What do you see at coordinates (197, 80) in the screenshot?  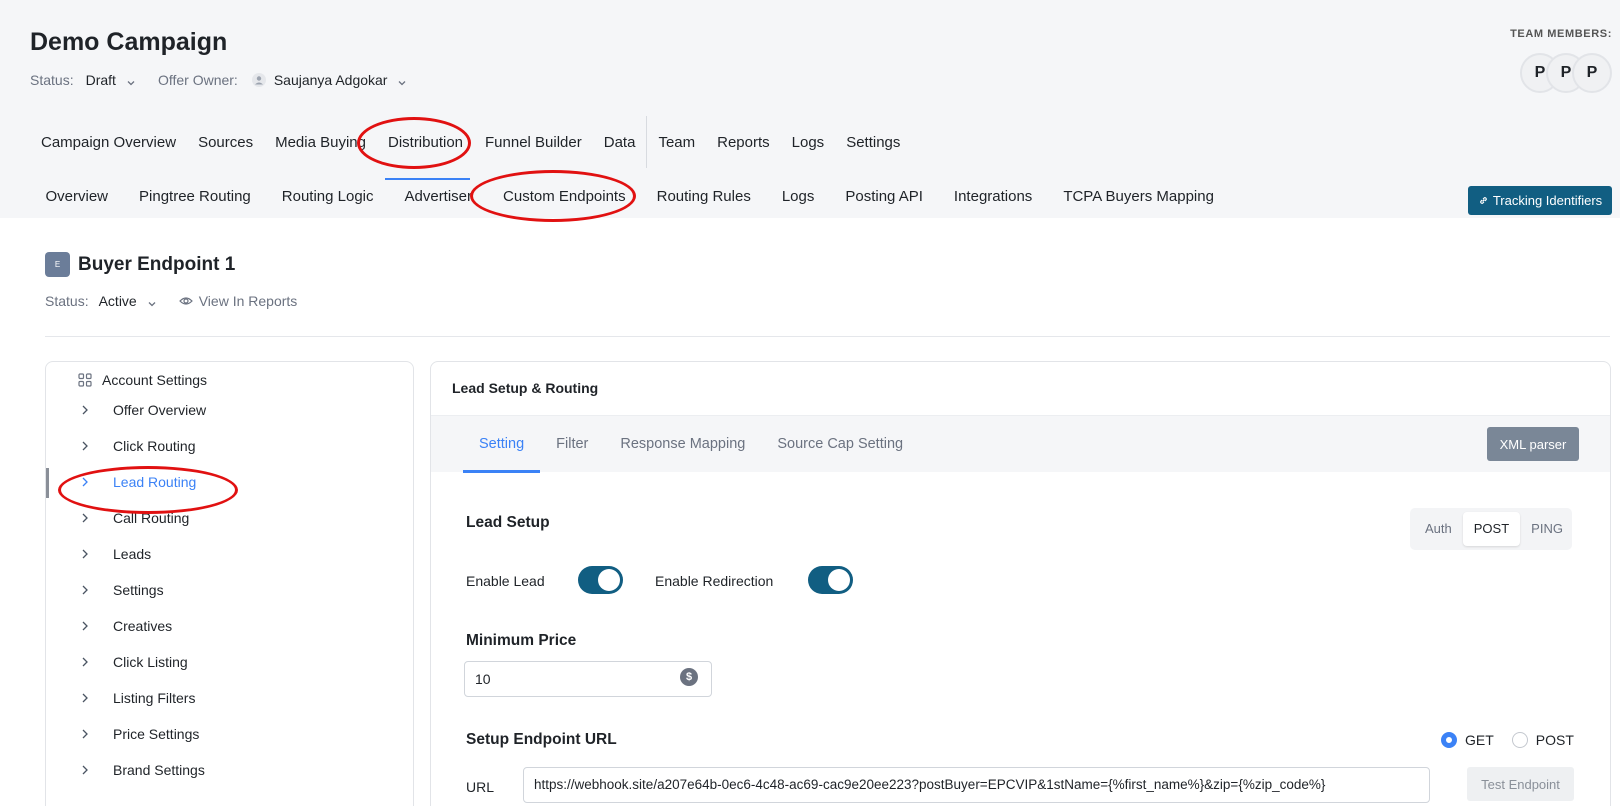 I see `owner-label: Offer Owner:` at bounding box center [197, 80].